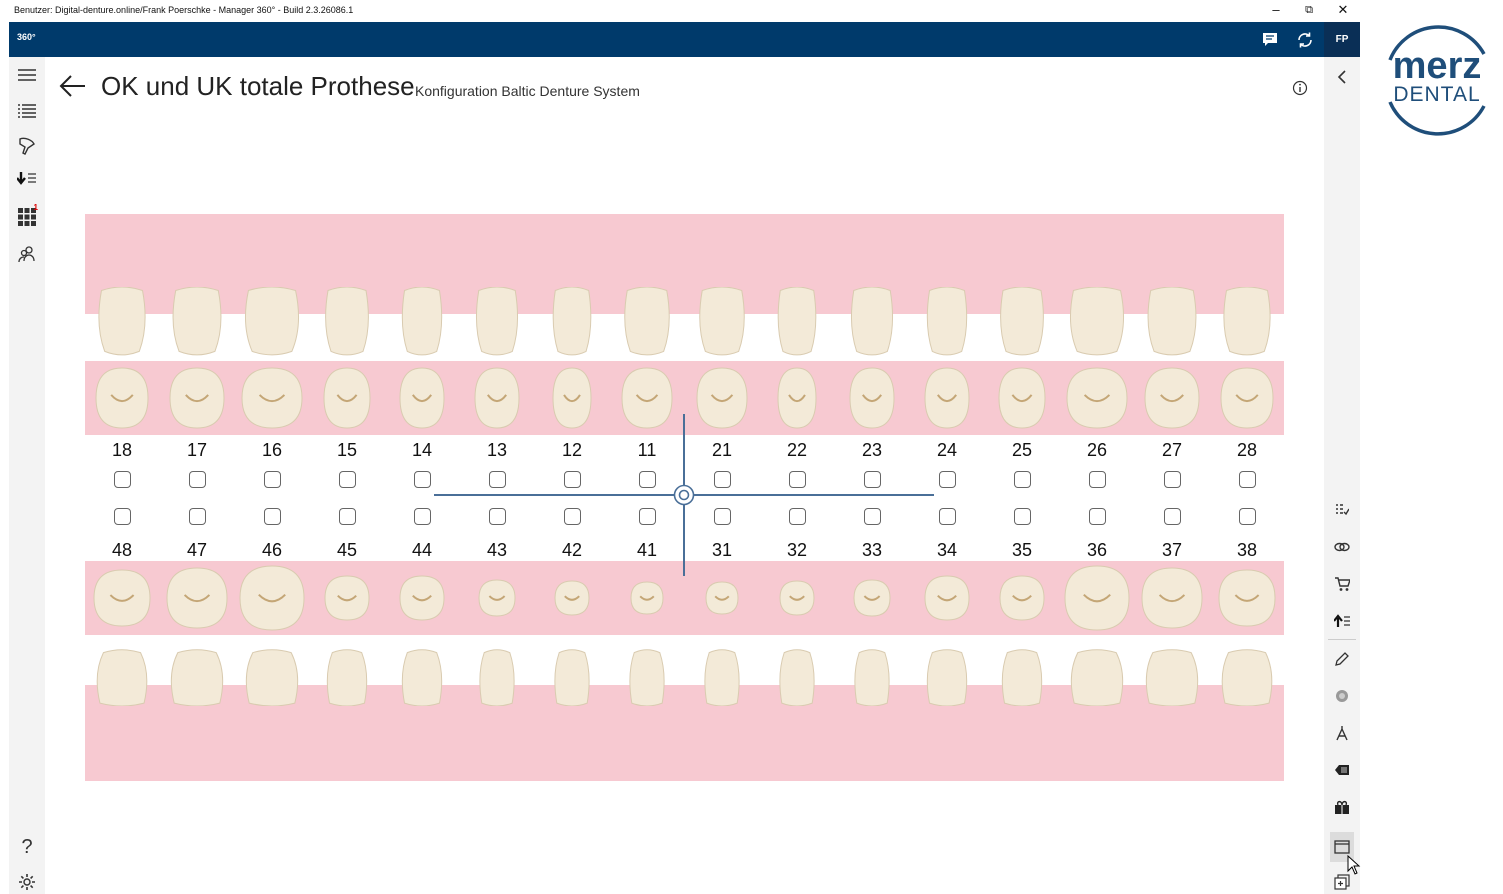 This screenshot has width=1503, height=894. I want to click on cart-icon, so click(1342, 584).